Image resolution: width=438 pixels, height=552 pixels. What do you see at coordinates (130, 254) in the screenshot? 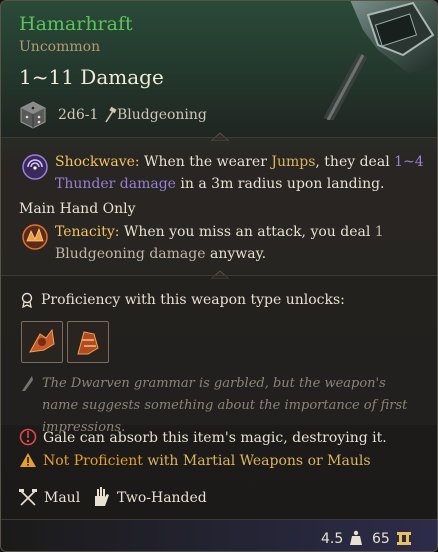
I see `bludgeoning-damage-keyword: Bludgeoning damage` at bounding box center [130, 254].